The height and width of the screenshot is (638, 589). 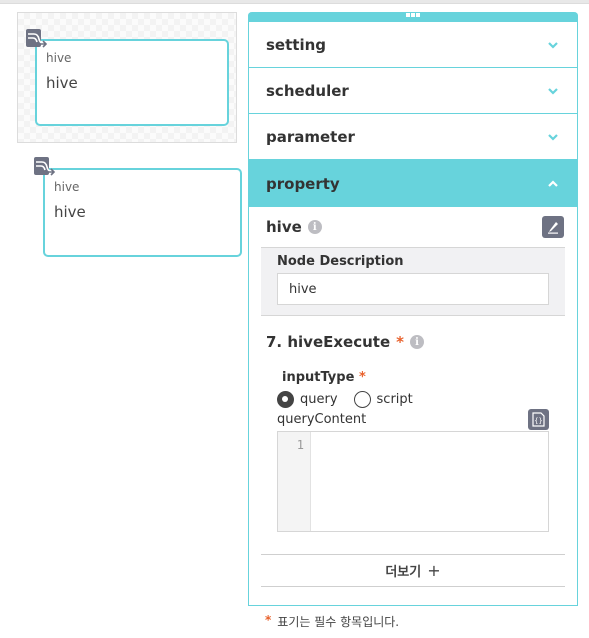 I want to click on drag-dots-icon, so click(x=413, y=15).